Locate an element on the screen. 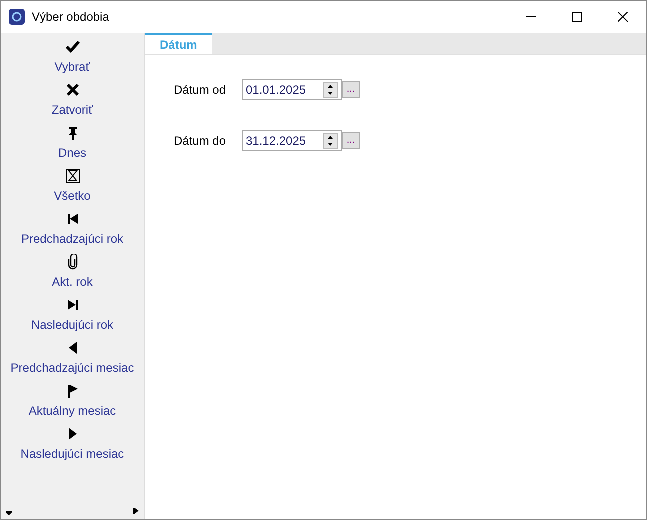  date-field: 01.01.2025 is located at coordinates (292, 89).